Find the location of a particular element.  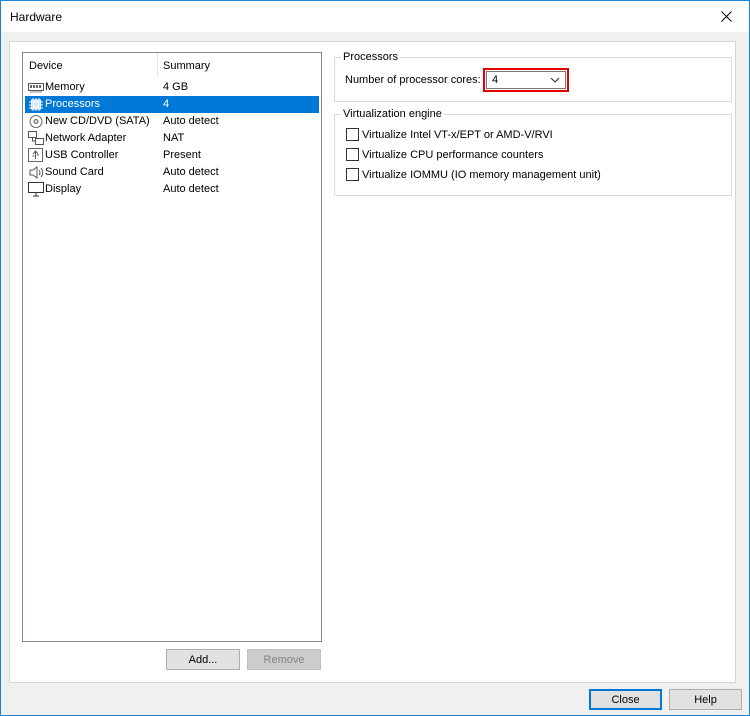

column-header-summary: Summary is located at coordinates (186, 66).